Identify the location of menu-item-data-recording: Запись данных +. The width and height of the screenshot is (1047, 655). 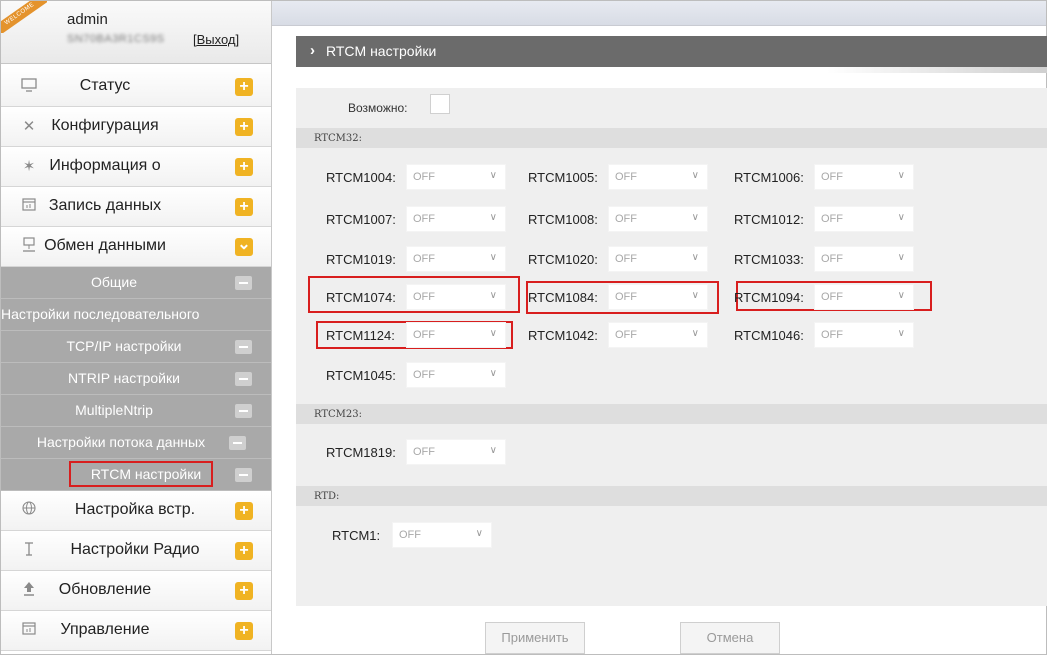
(136, 207).